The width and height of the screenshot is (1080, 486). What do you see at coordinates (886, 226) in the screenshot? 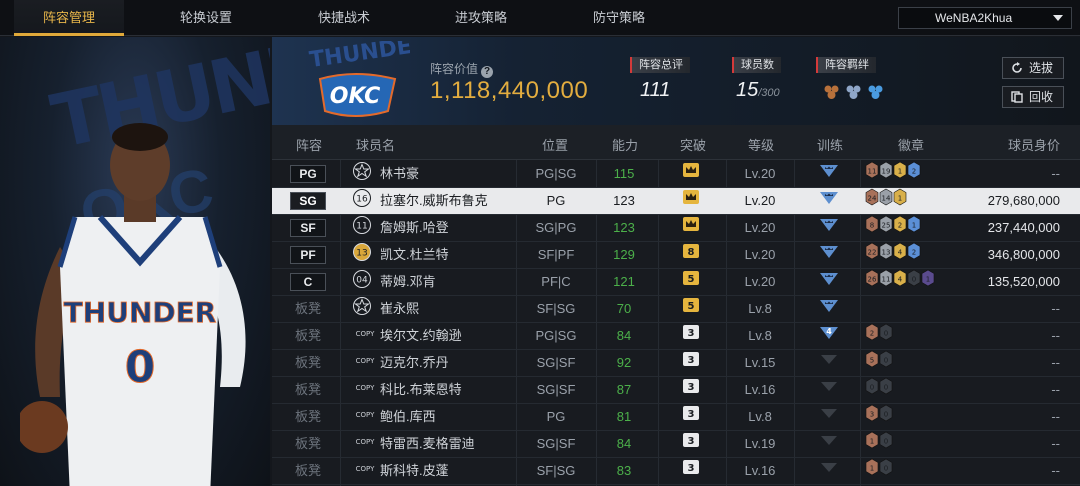
I see `svg-text: 25` at bounding box center [886, 226].